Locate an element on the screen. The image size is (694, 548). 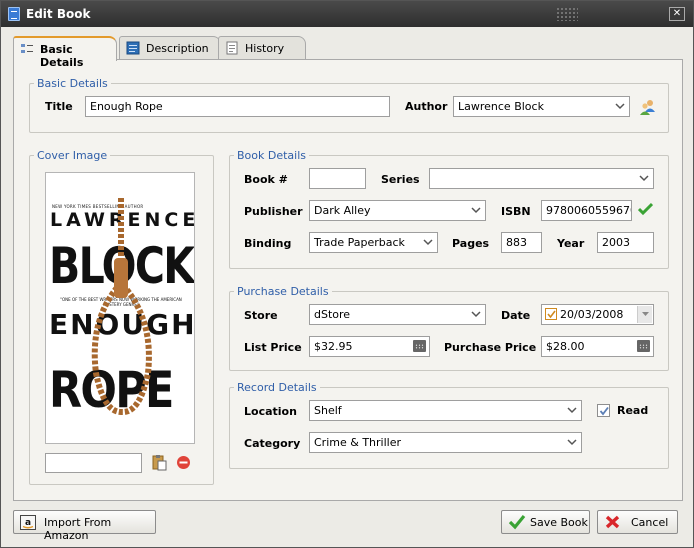
purchase-price-label: Purchase Price is located at coordinates (490, 347).